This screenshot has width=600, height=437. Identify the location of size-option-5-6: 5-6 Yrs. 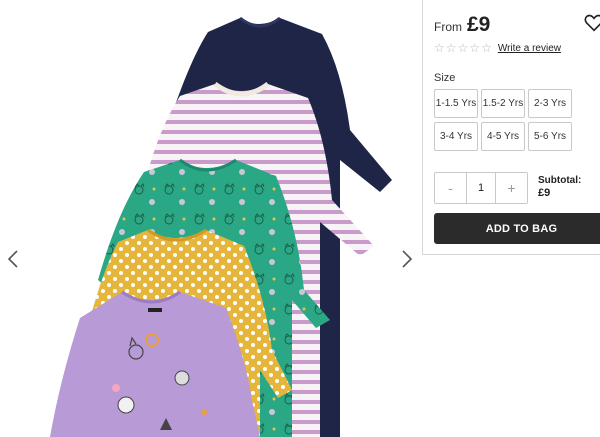
(550, 136).